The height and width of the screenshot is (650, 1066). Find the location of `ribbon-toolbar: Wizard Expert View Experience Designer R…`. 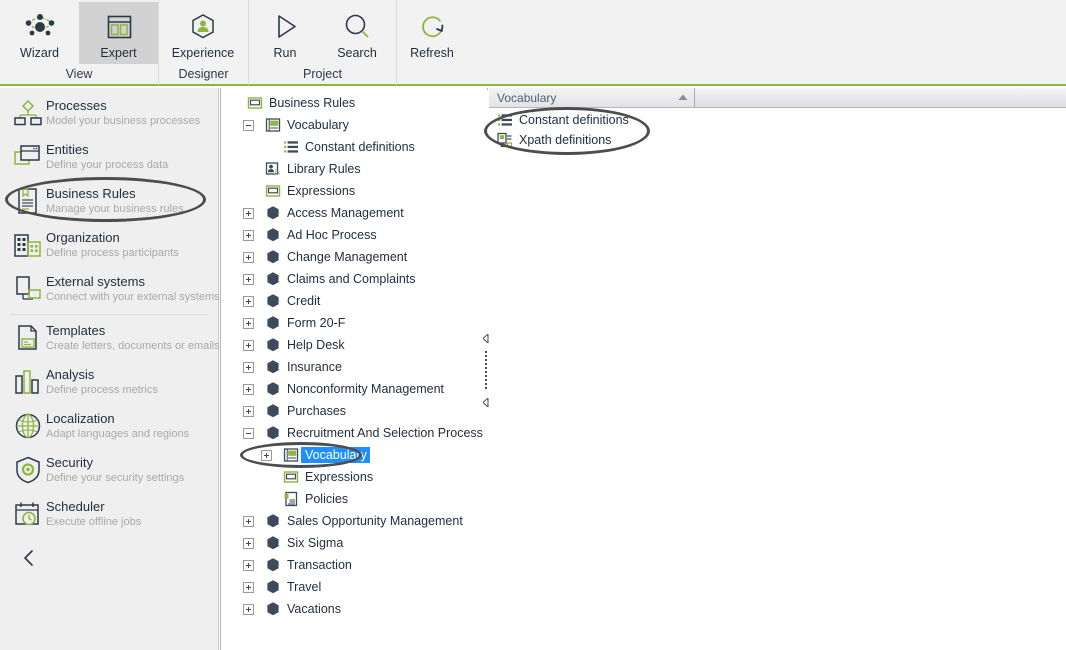

ribbon-toolbar: Wizard Expert View Experience Designer R… is located at coordinates (533, 43).